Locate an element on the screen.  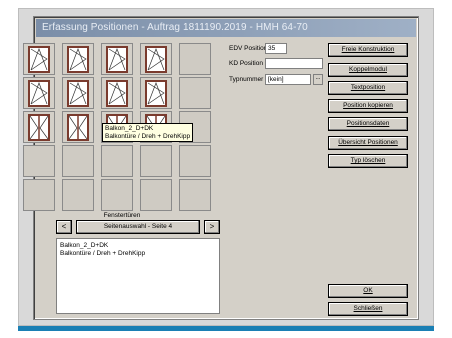
chevron-right-icon: > is located at coordinates (212, 226).